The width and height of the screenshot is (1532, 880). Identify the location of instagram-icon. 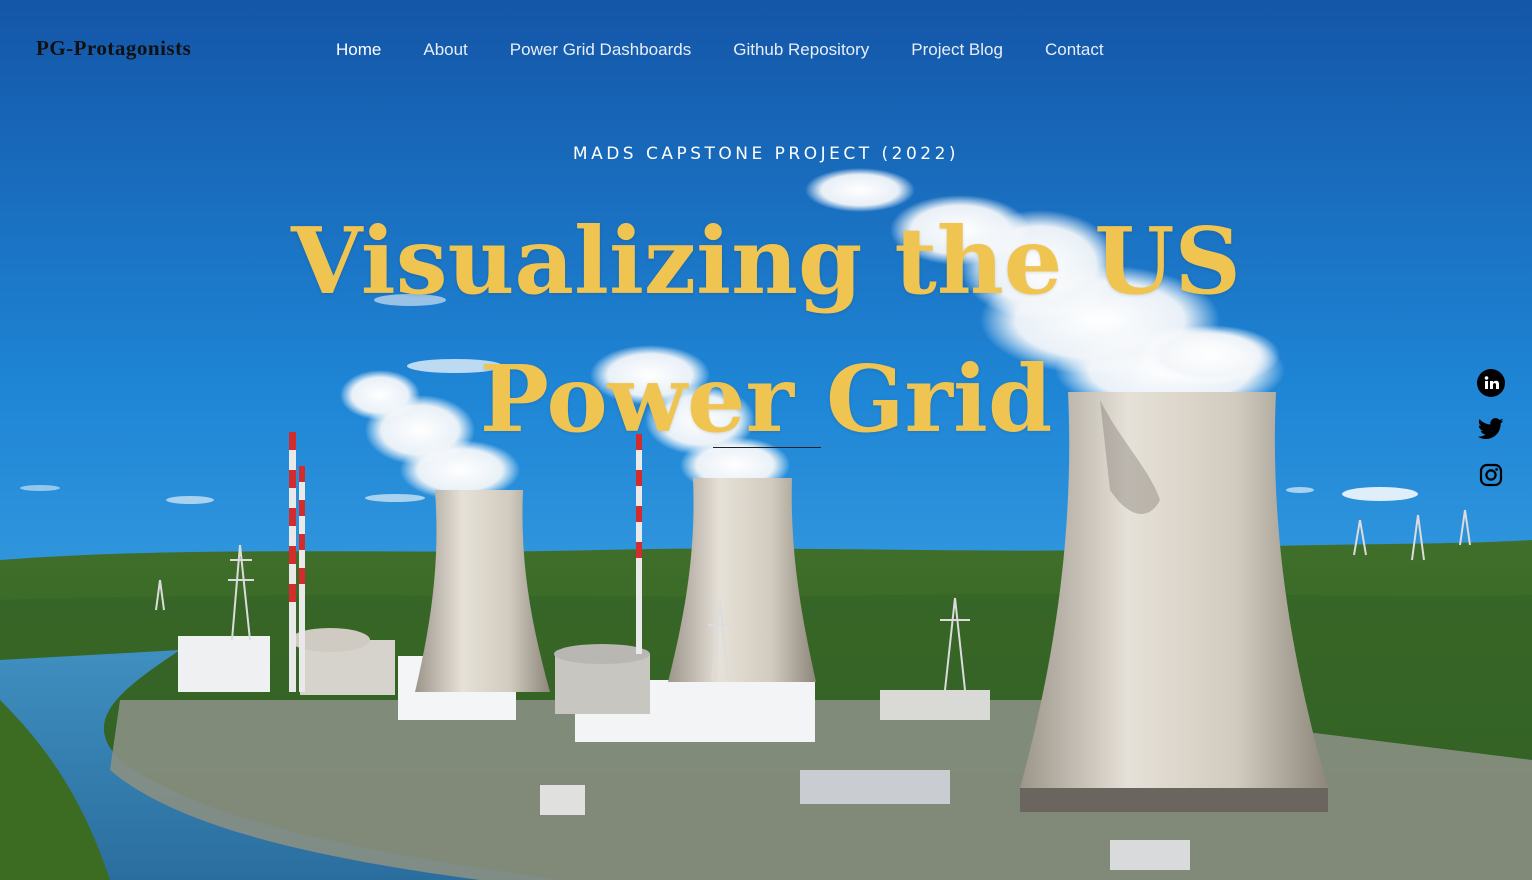
(1491, 475).